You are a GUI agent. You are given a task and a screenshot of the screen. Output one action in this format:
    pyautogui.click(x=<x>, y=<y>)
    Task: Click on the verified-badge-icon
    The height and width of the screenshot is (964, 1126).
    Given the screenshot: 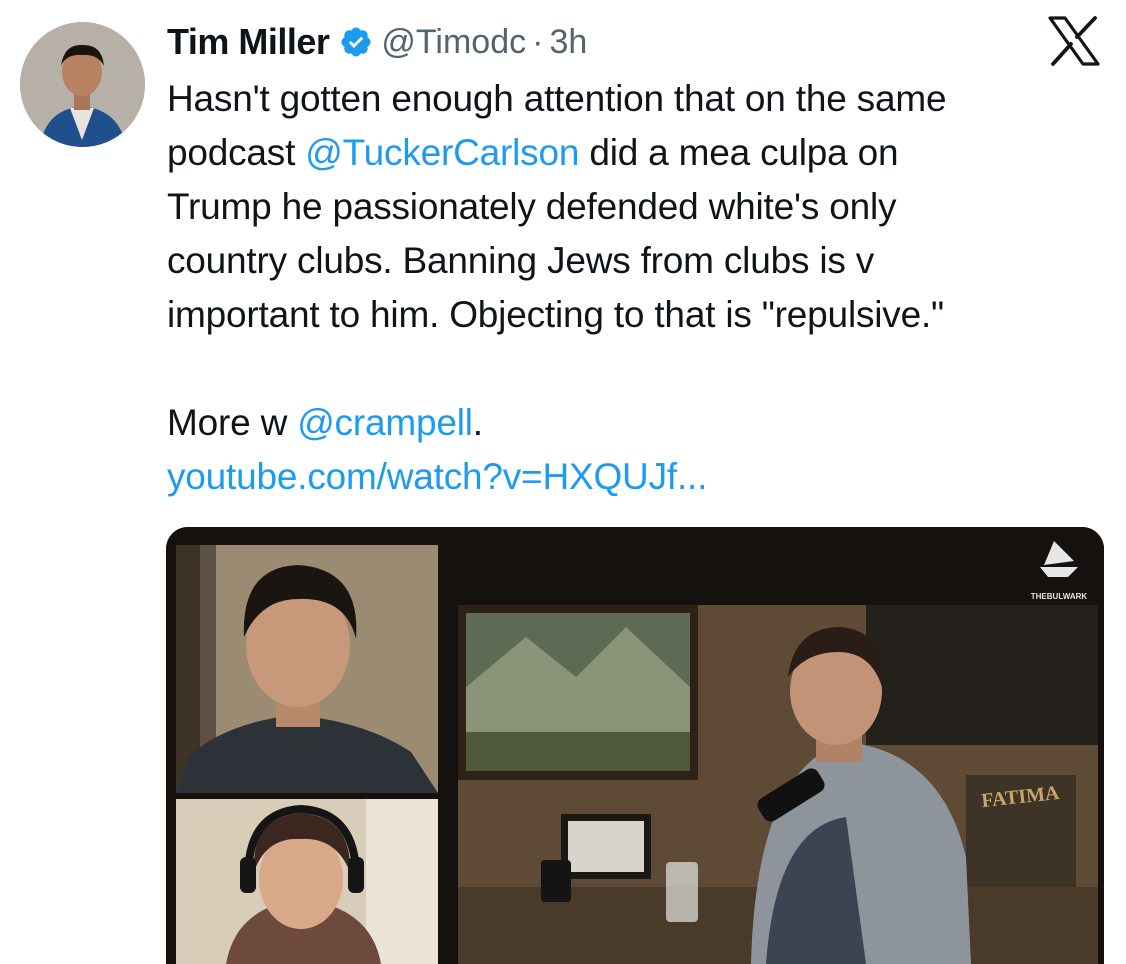 What is the action you would take?
    pyautogui.click(x=356, y=42)
    